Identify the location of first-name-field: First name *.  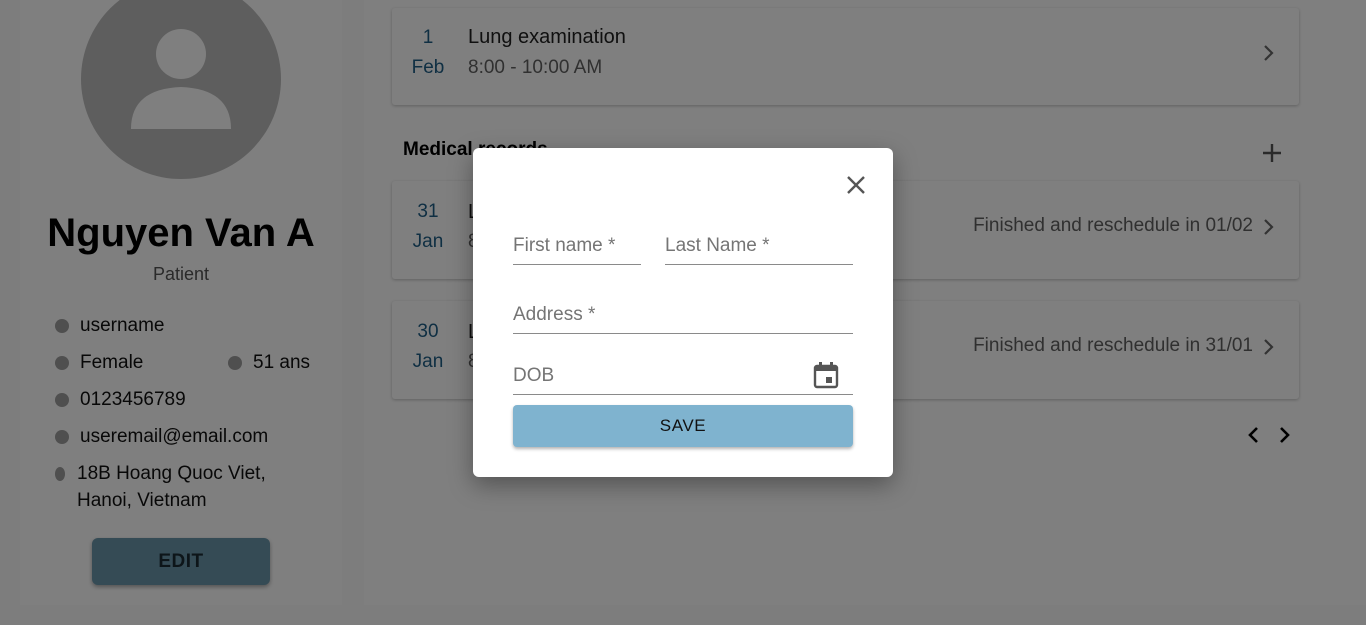
(577, 248).